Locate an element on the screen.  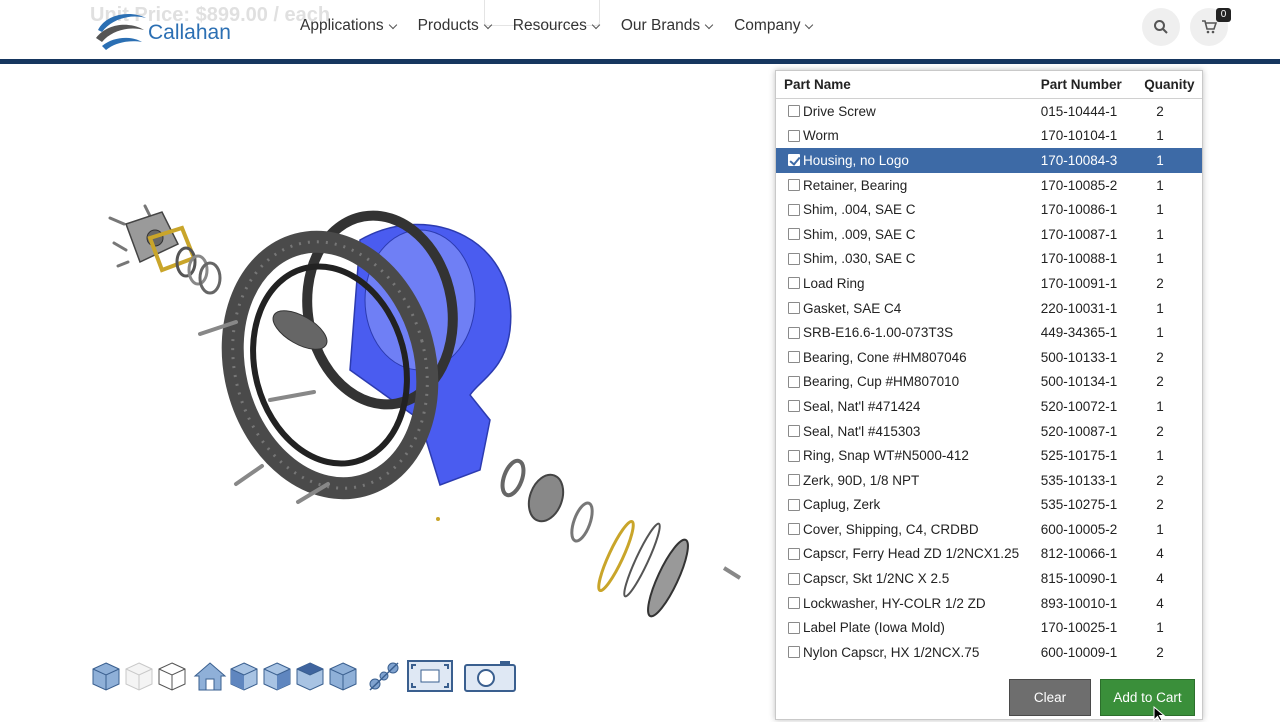
table-row: Drive Screw 015-10444-1 2 is located at coordinates (989, 111).